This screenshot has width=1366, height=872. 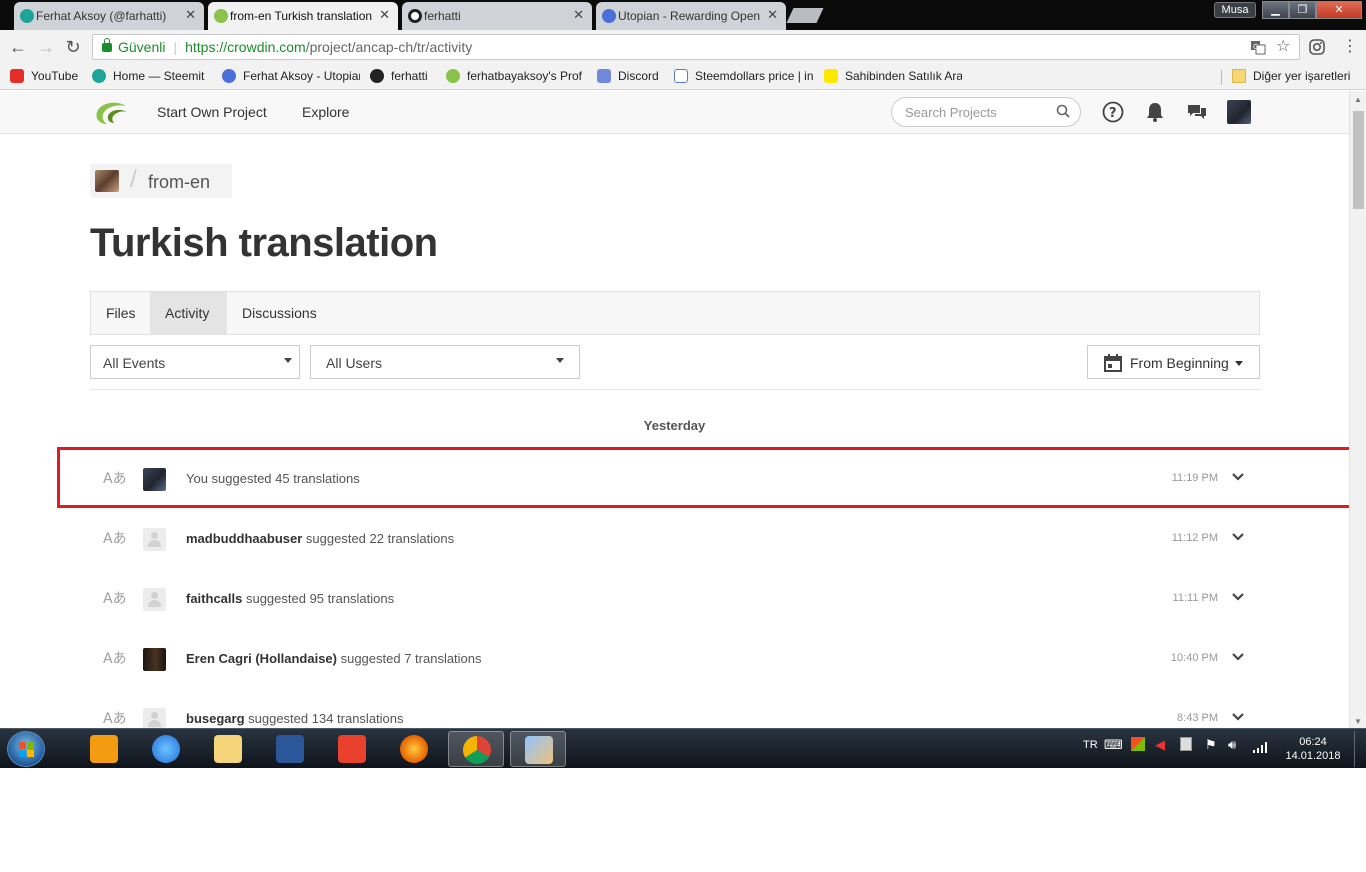 What do you see at coordinates (1358, 160) in the screenshot?
I see `scrollbar-thumb` at bounding box center [1358, 160].